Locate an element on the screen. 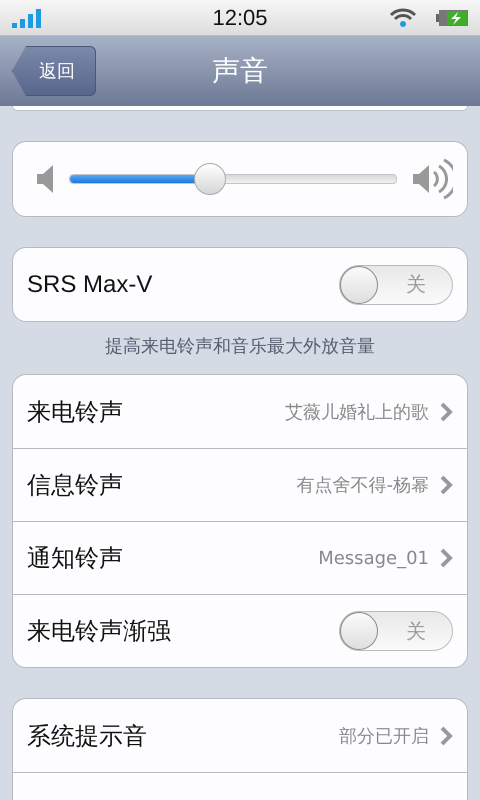 This screenshot has height=800, width=480. speaker-low-icon is located at coordinates (45, 179).